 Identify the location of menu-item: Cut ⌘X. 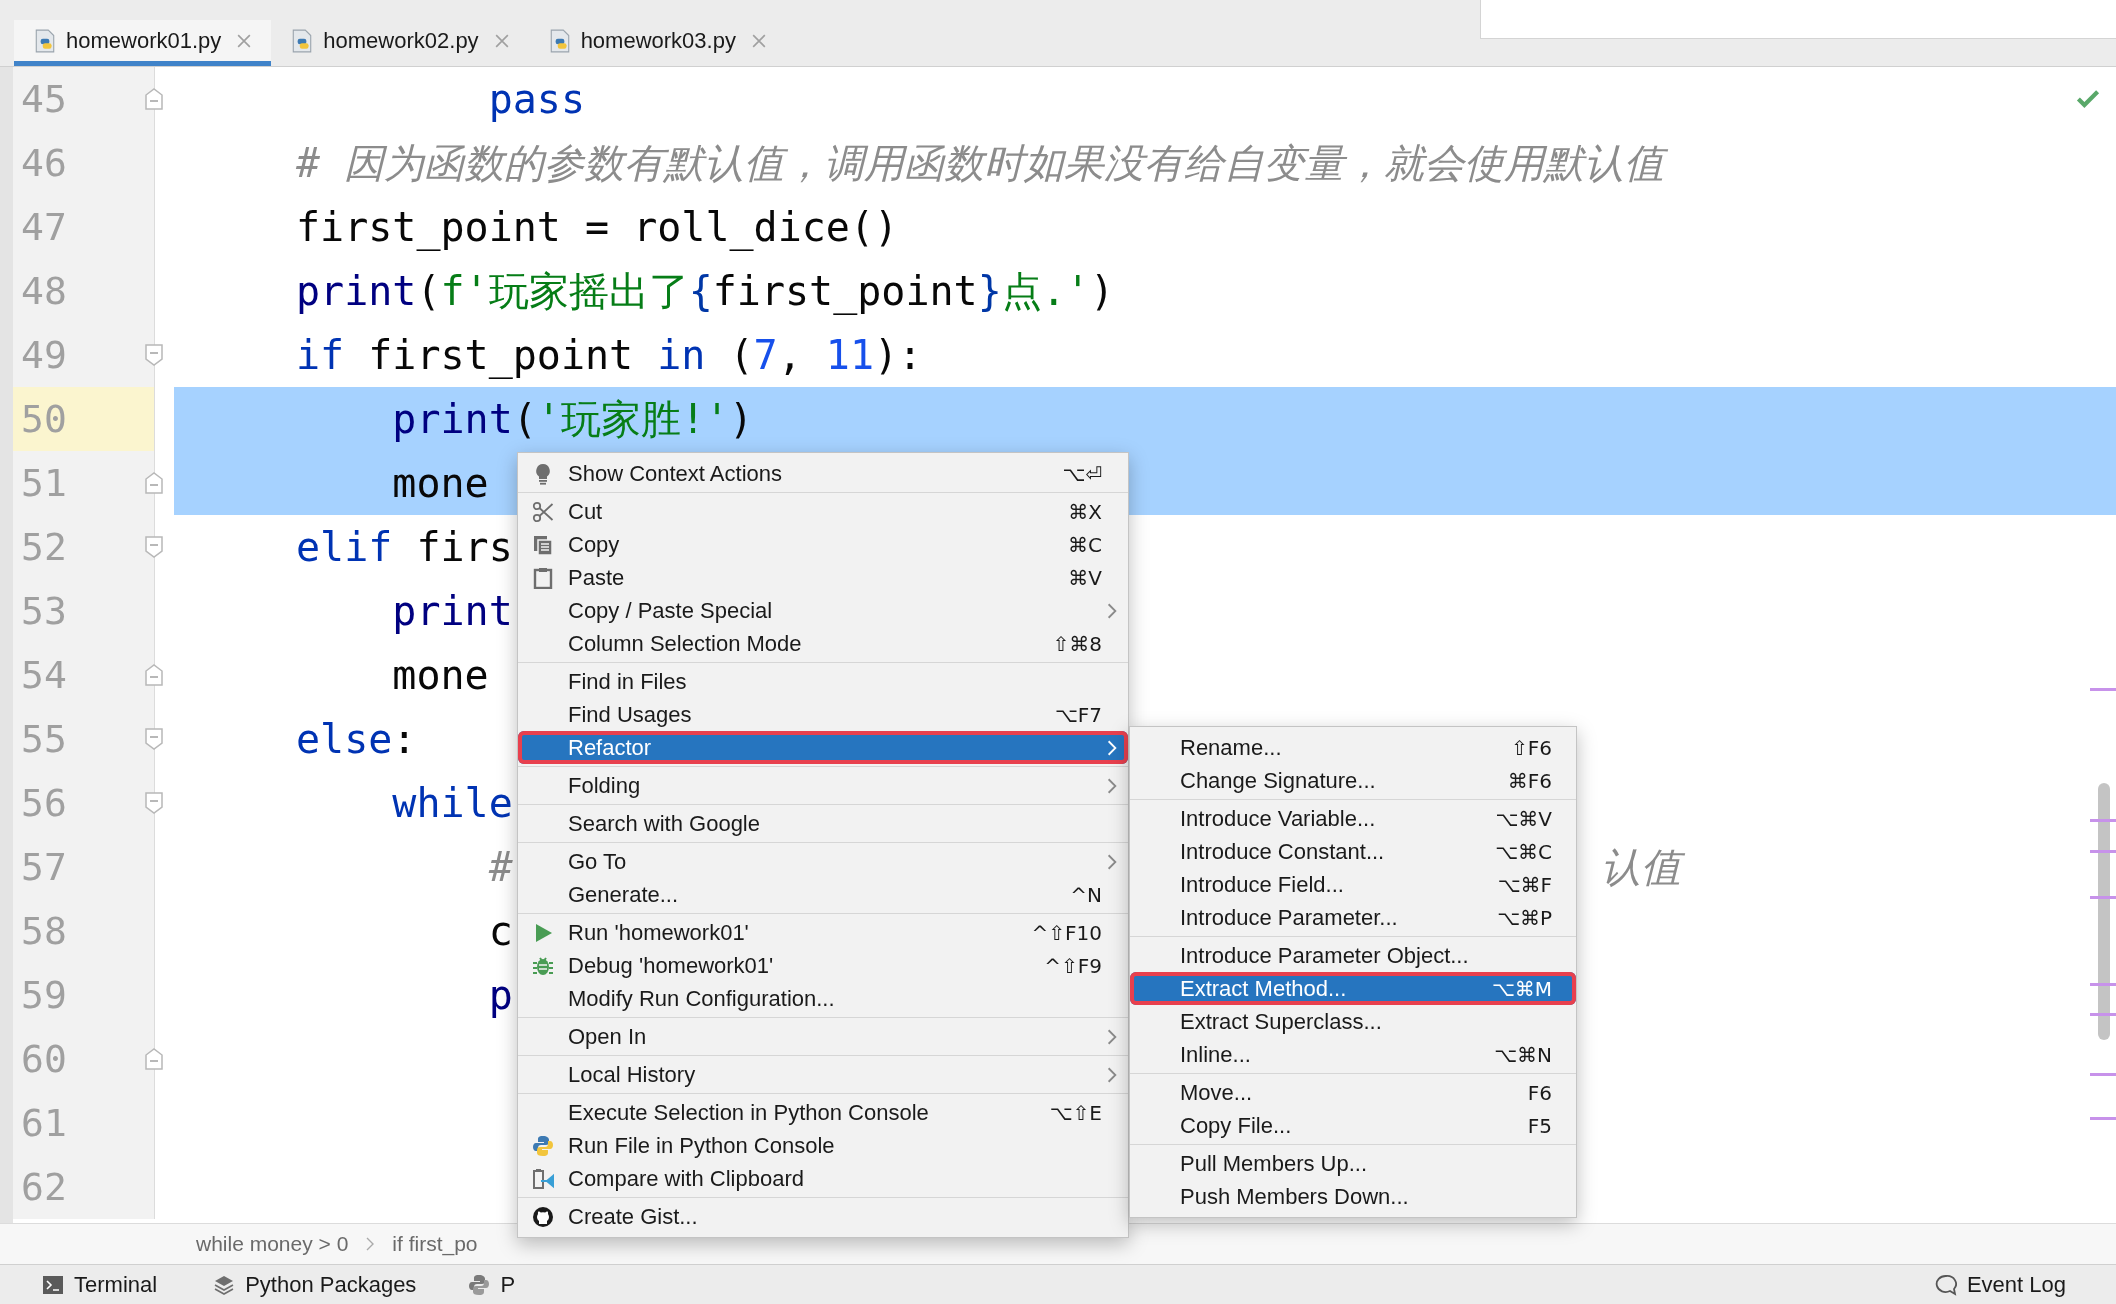
(823, 511).